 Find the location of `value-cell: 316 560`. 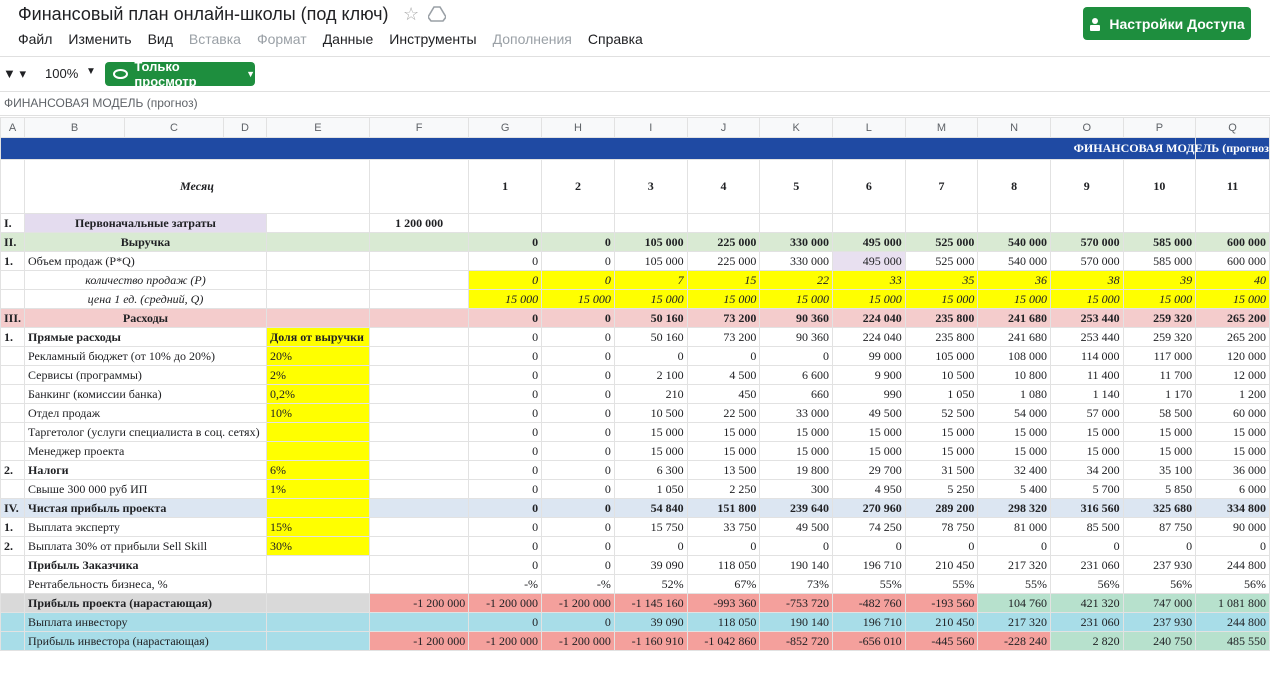

value-cell: 316 560 is located at coordinates (1086, 508).